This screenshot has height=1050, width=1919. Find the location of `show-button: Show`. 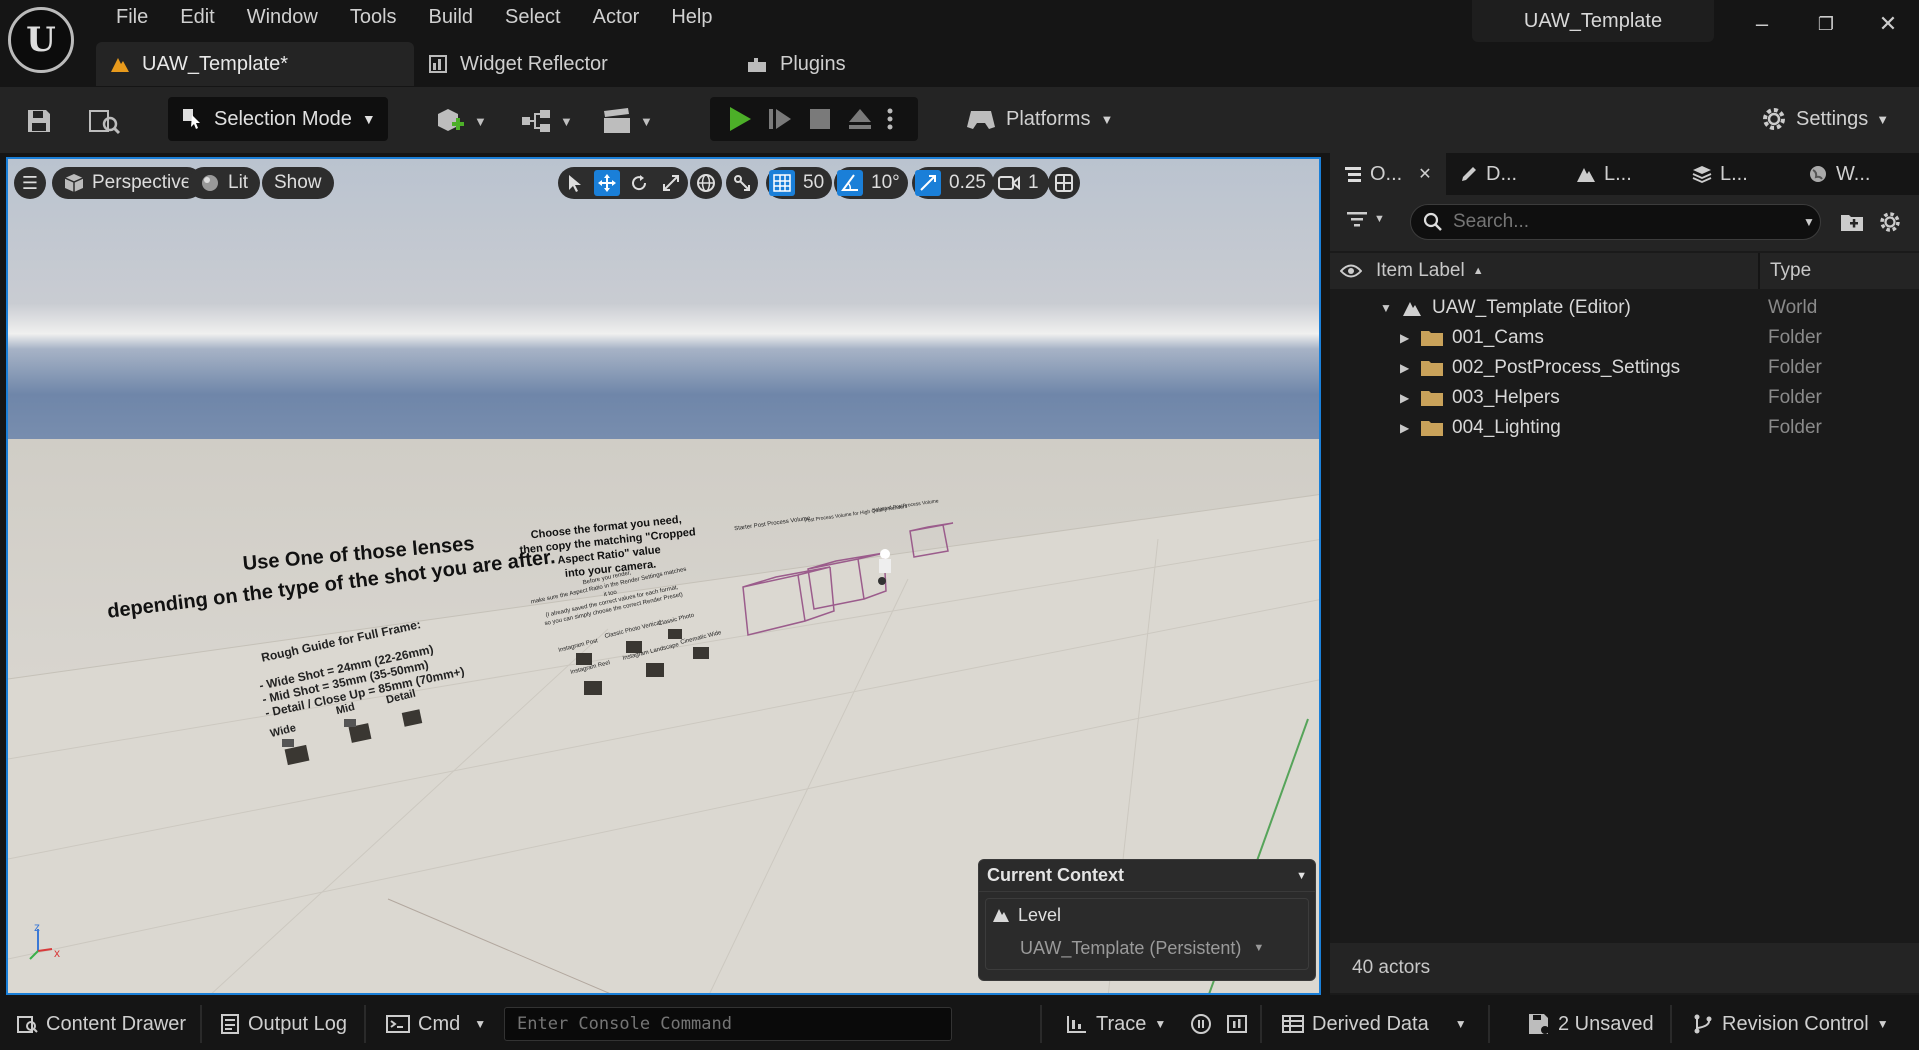

show-button: Show is located at coordinates (298, 183).